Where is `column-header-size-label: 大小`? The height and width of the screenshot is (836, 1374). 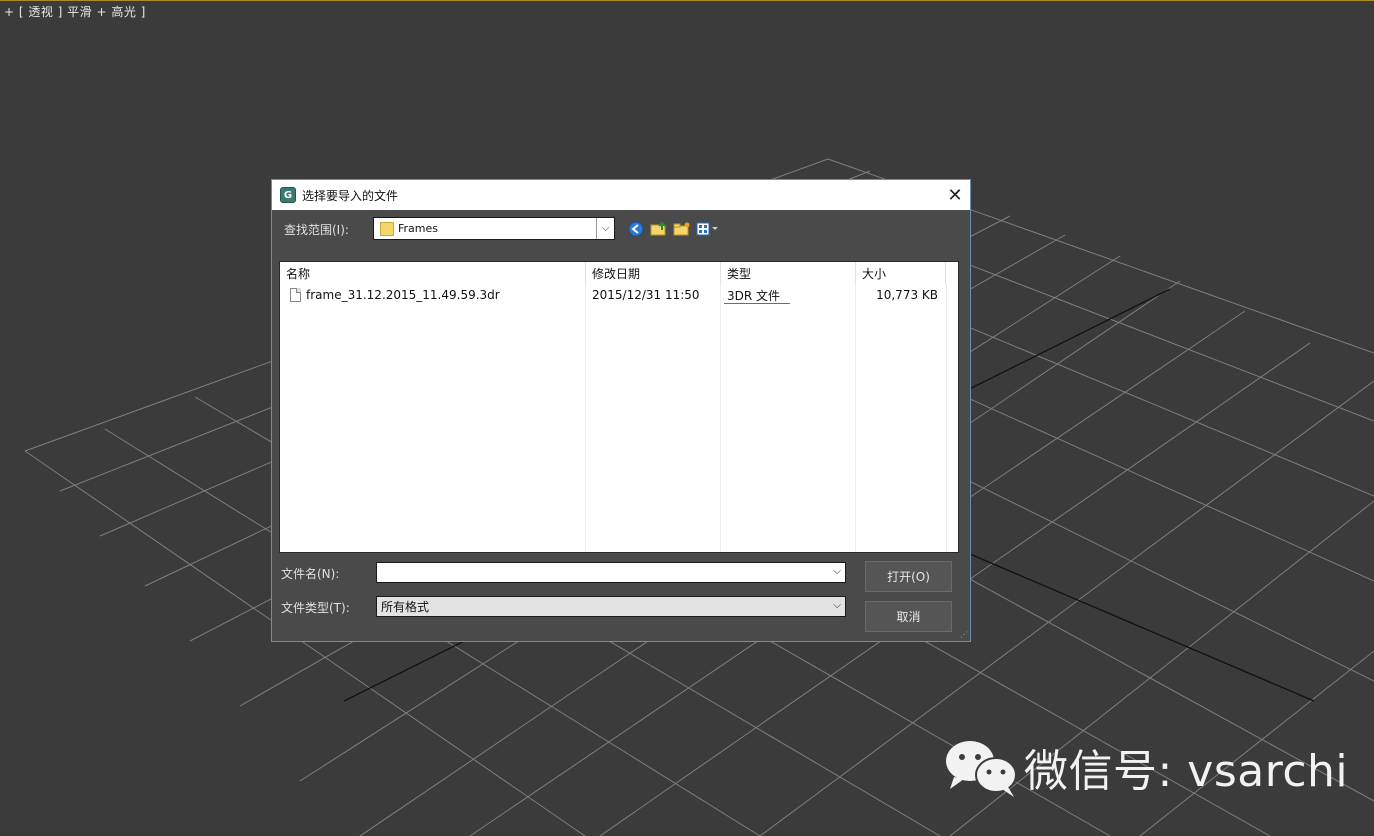 column-header-size-label: 大小 is located at coordinates (874, 273).